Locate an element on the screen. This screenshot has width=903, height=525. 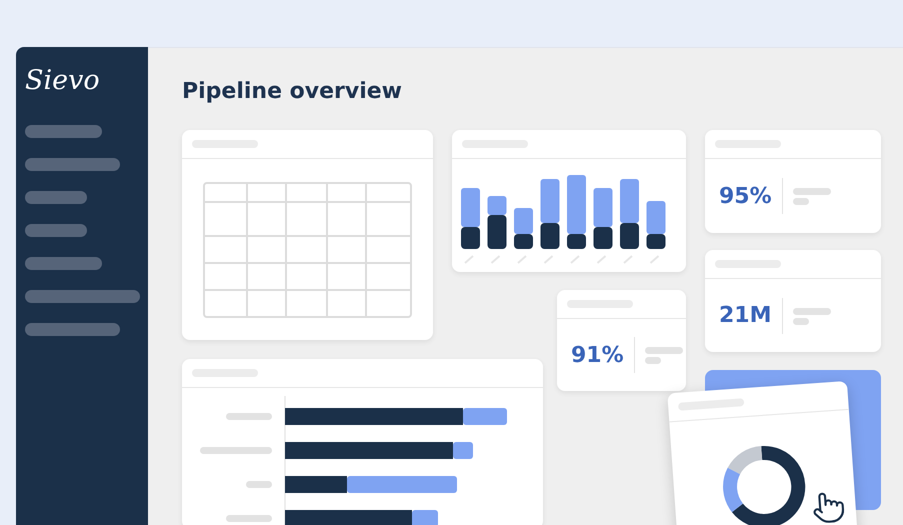
kpi-value: 21M is located at coordinates (745, 315).